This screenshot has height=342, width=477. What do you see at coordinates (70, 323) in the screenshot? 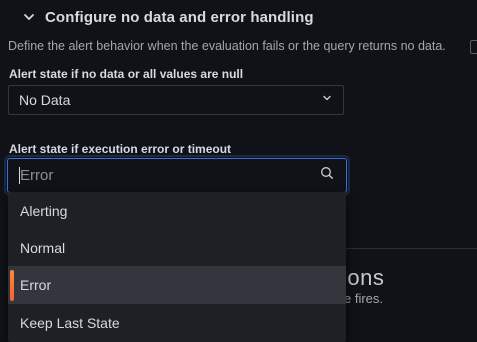
I see `option-label: Keep Last State` at bounding box center [70, 323].